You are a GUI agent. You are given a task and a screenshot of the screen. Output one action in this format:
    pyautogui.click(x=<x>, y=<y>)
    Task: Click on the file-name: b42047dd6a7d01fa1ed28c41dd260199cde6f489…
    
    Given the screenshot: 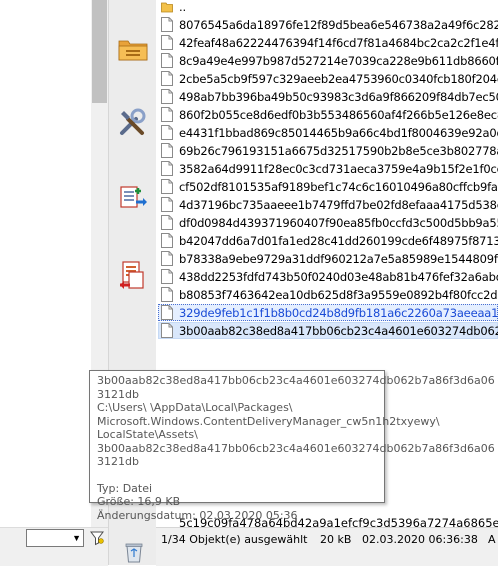 What is the action you would take?
    pyautogui.click(x=338, y=241)
    